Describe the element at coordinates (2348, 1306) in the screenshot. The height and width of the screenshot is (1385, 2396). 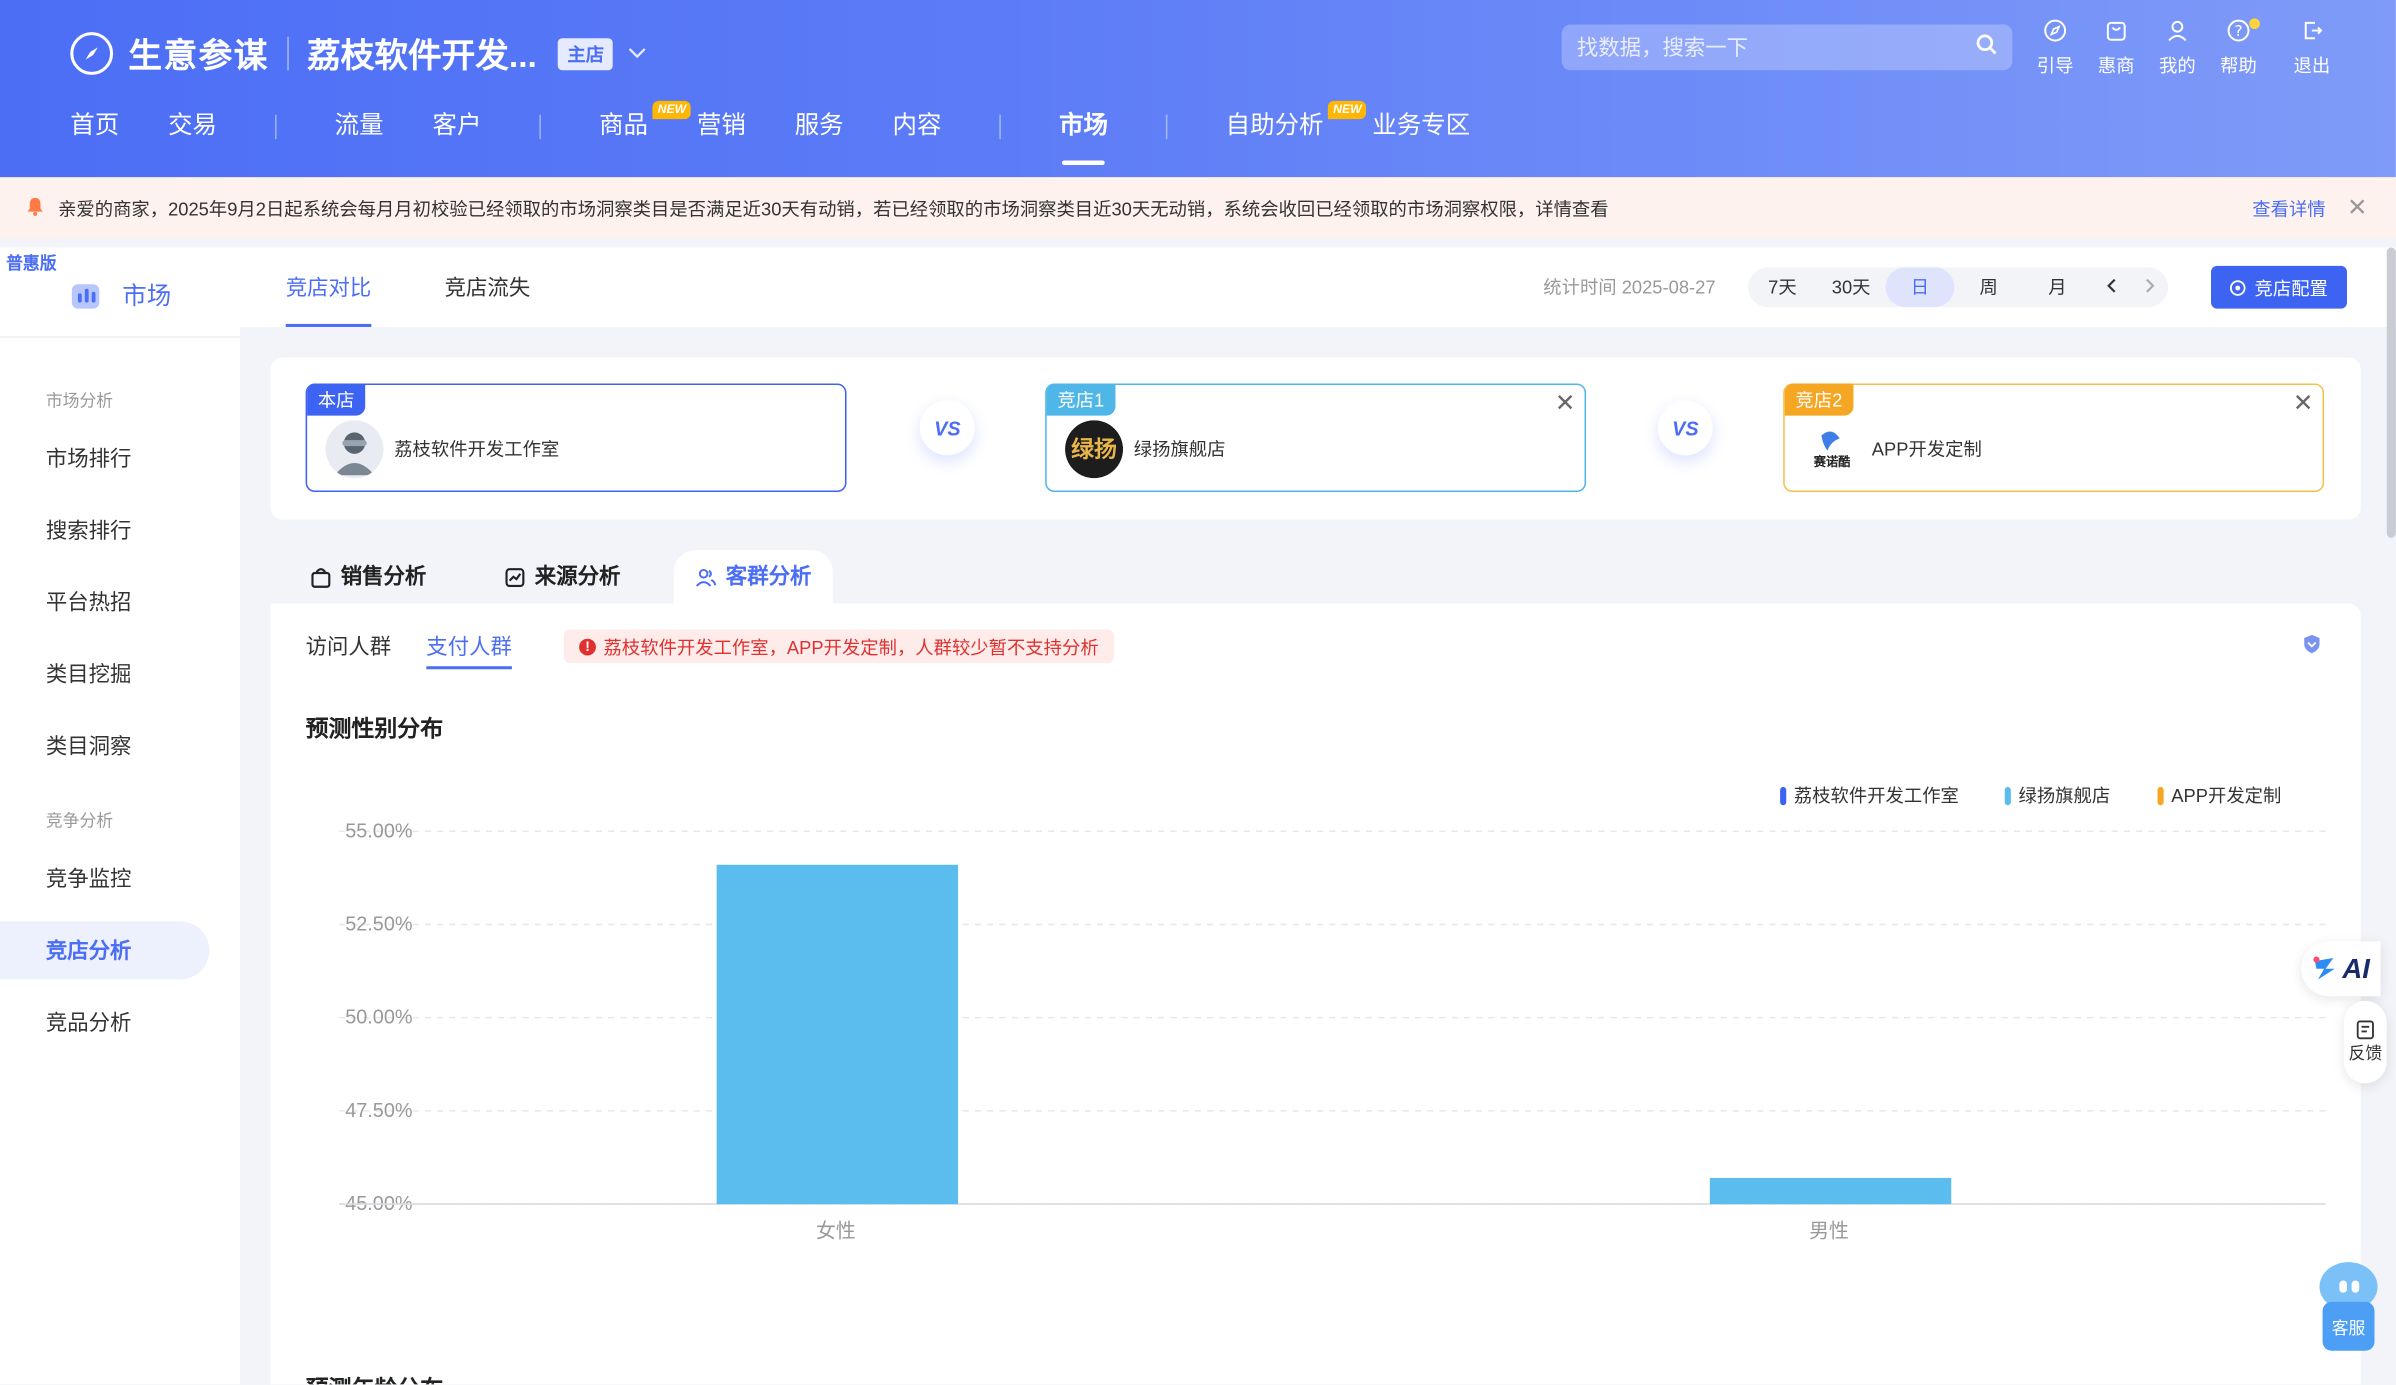
I see `customer-service-button: 客服` at that location.